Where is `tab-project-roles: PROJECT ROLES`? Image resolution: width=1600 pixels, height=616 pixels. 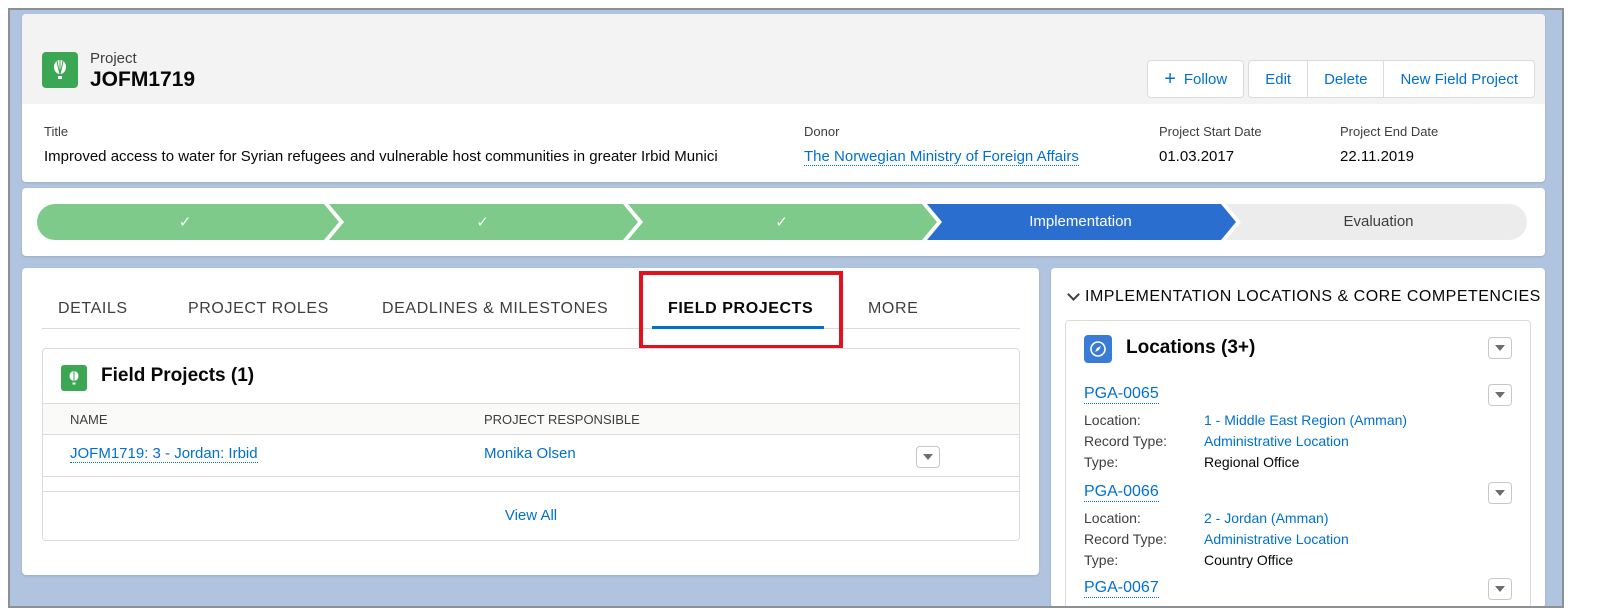
tab-project-roles: PROJECT ROLES is located at coordinates (258, 309).